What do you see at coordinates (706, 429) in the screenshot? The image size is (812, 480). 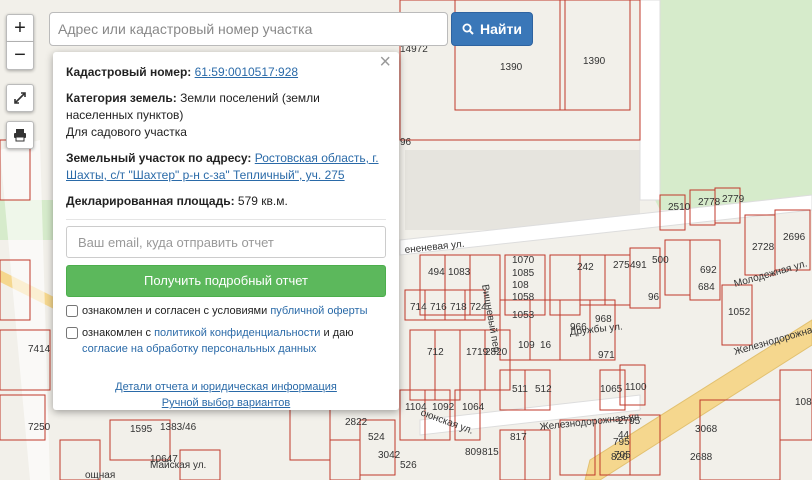 I see `parcel-number-label: 3068` at bounding box center [706, 429].